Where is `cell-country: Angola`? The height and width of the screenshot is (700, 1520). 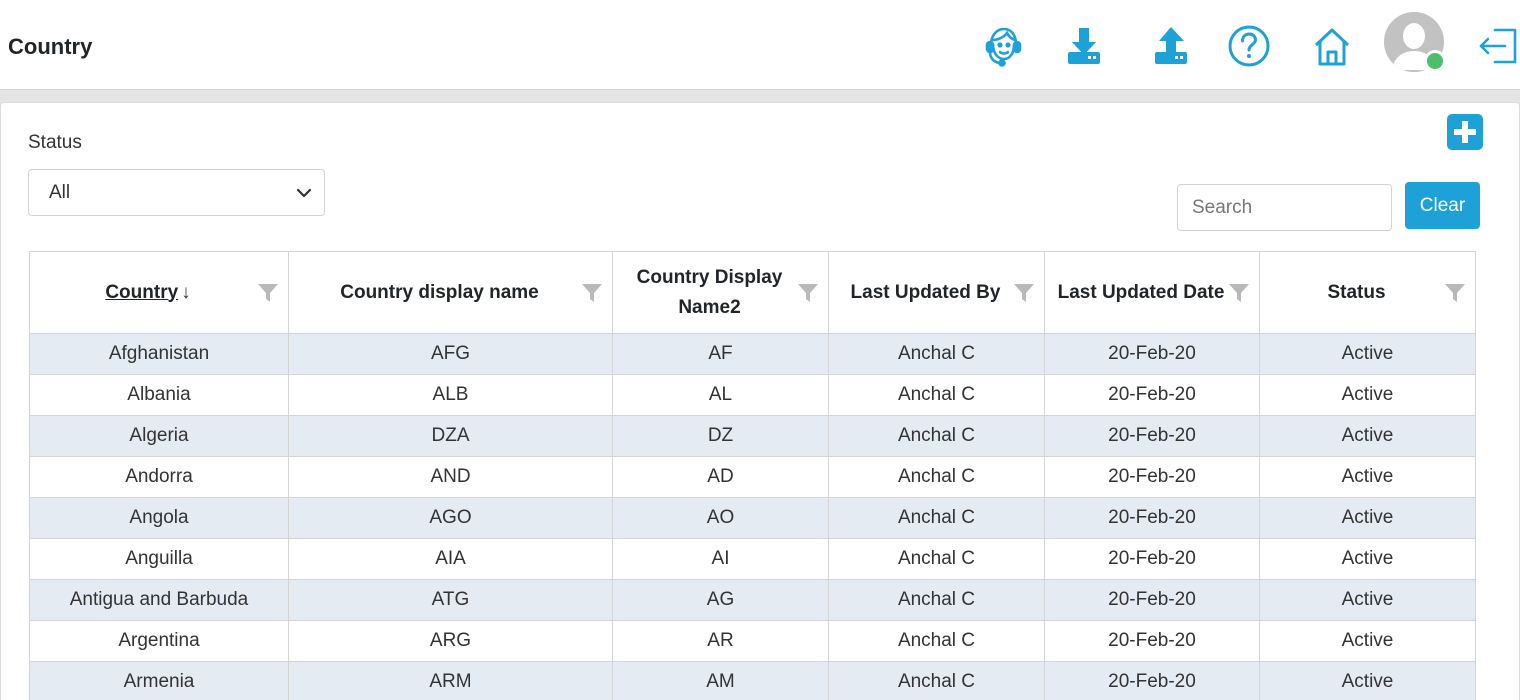
cell-country: Angola is located at coordinates (159, 518).